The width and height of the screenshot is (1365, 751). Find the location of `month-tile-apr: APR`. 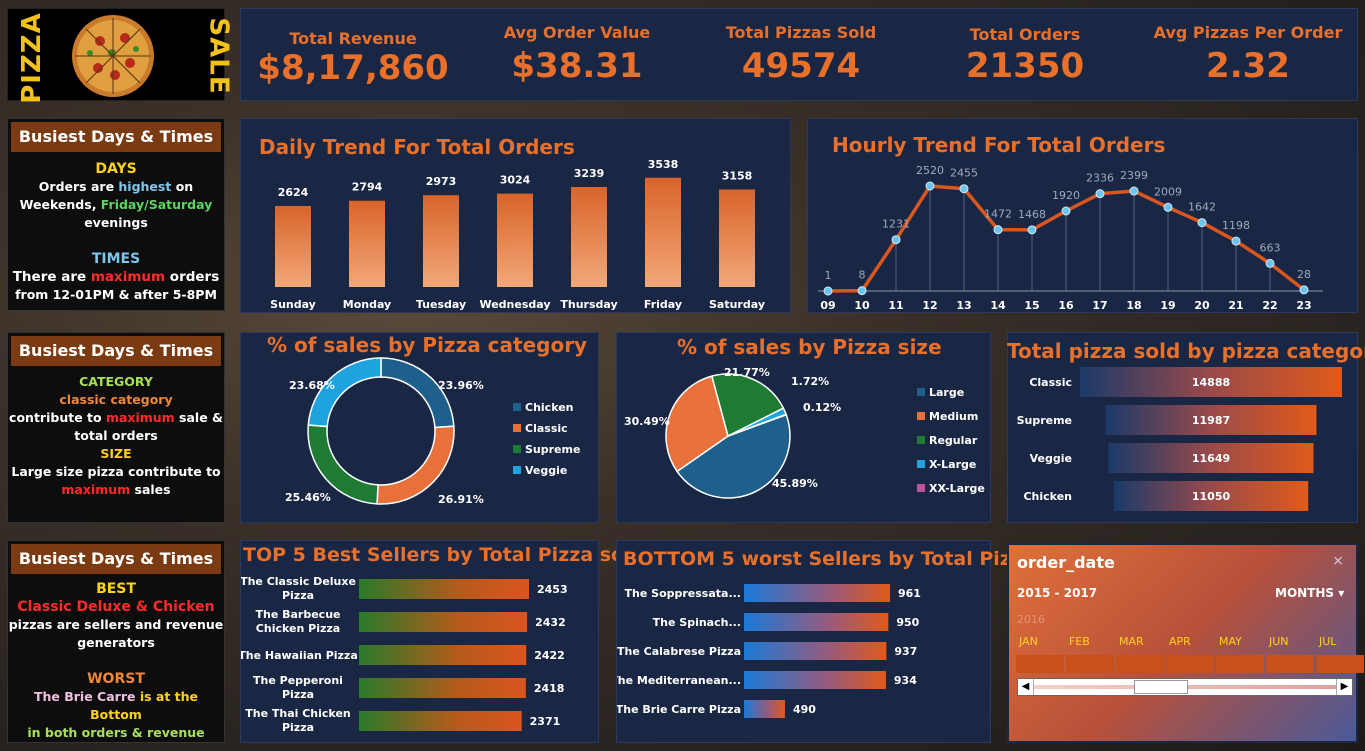

month-tile-apr: APR is located at coordinates (1190, 655).